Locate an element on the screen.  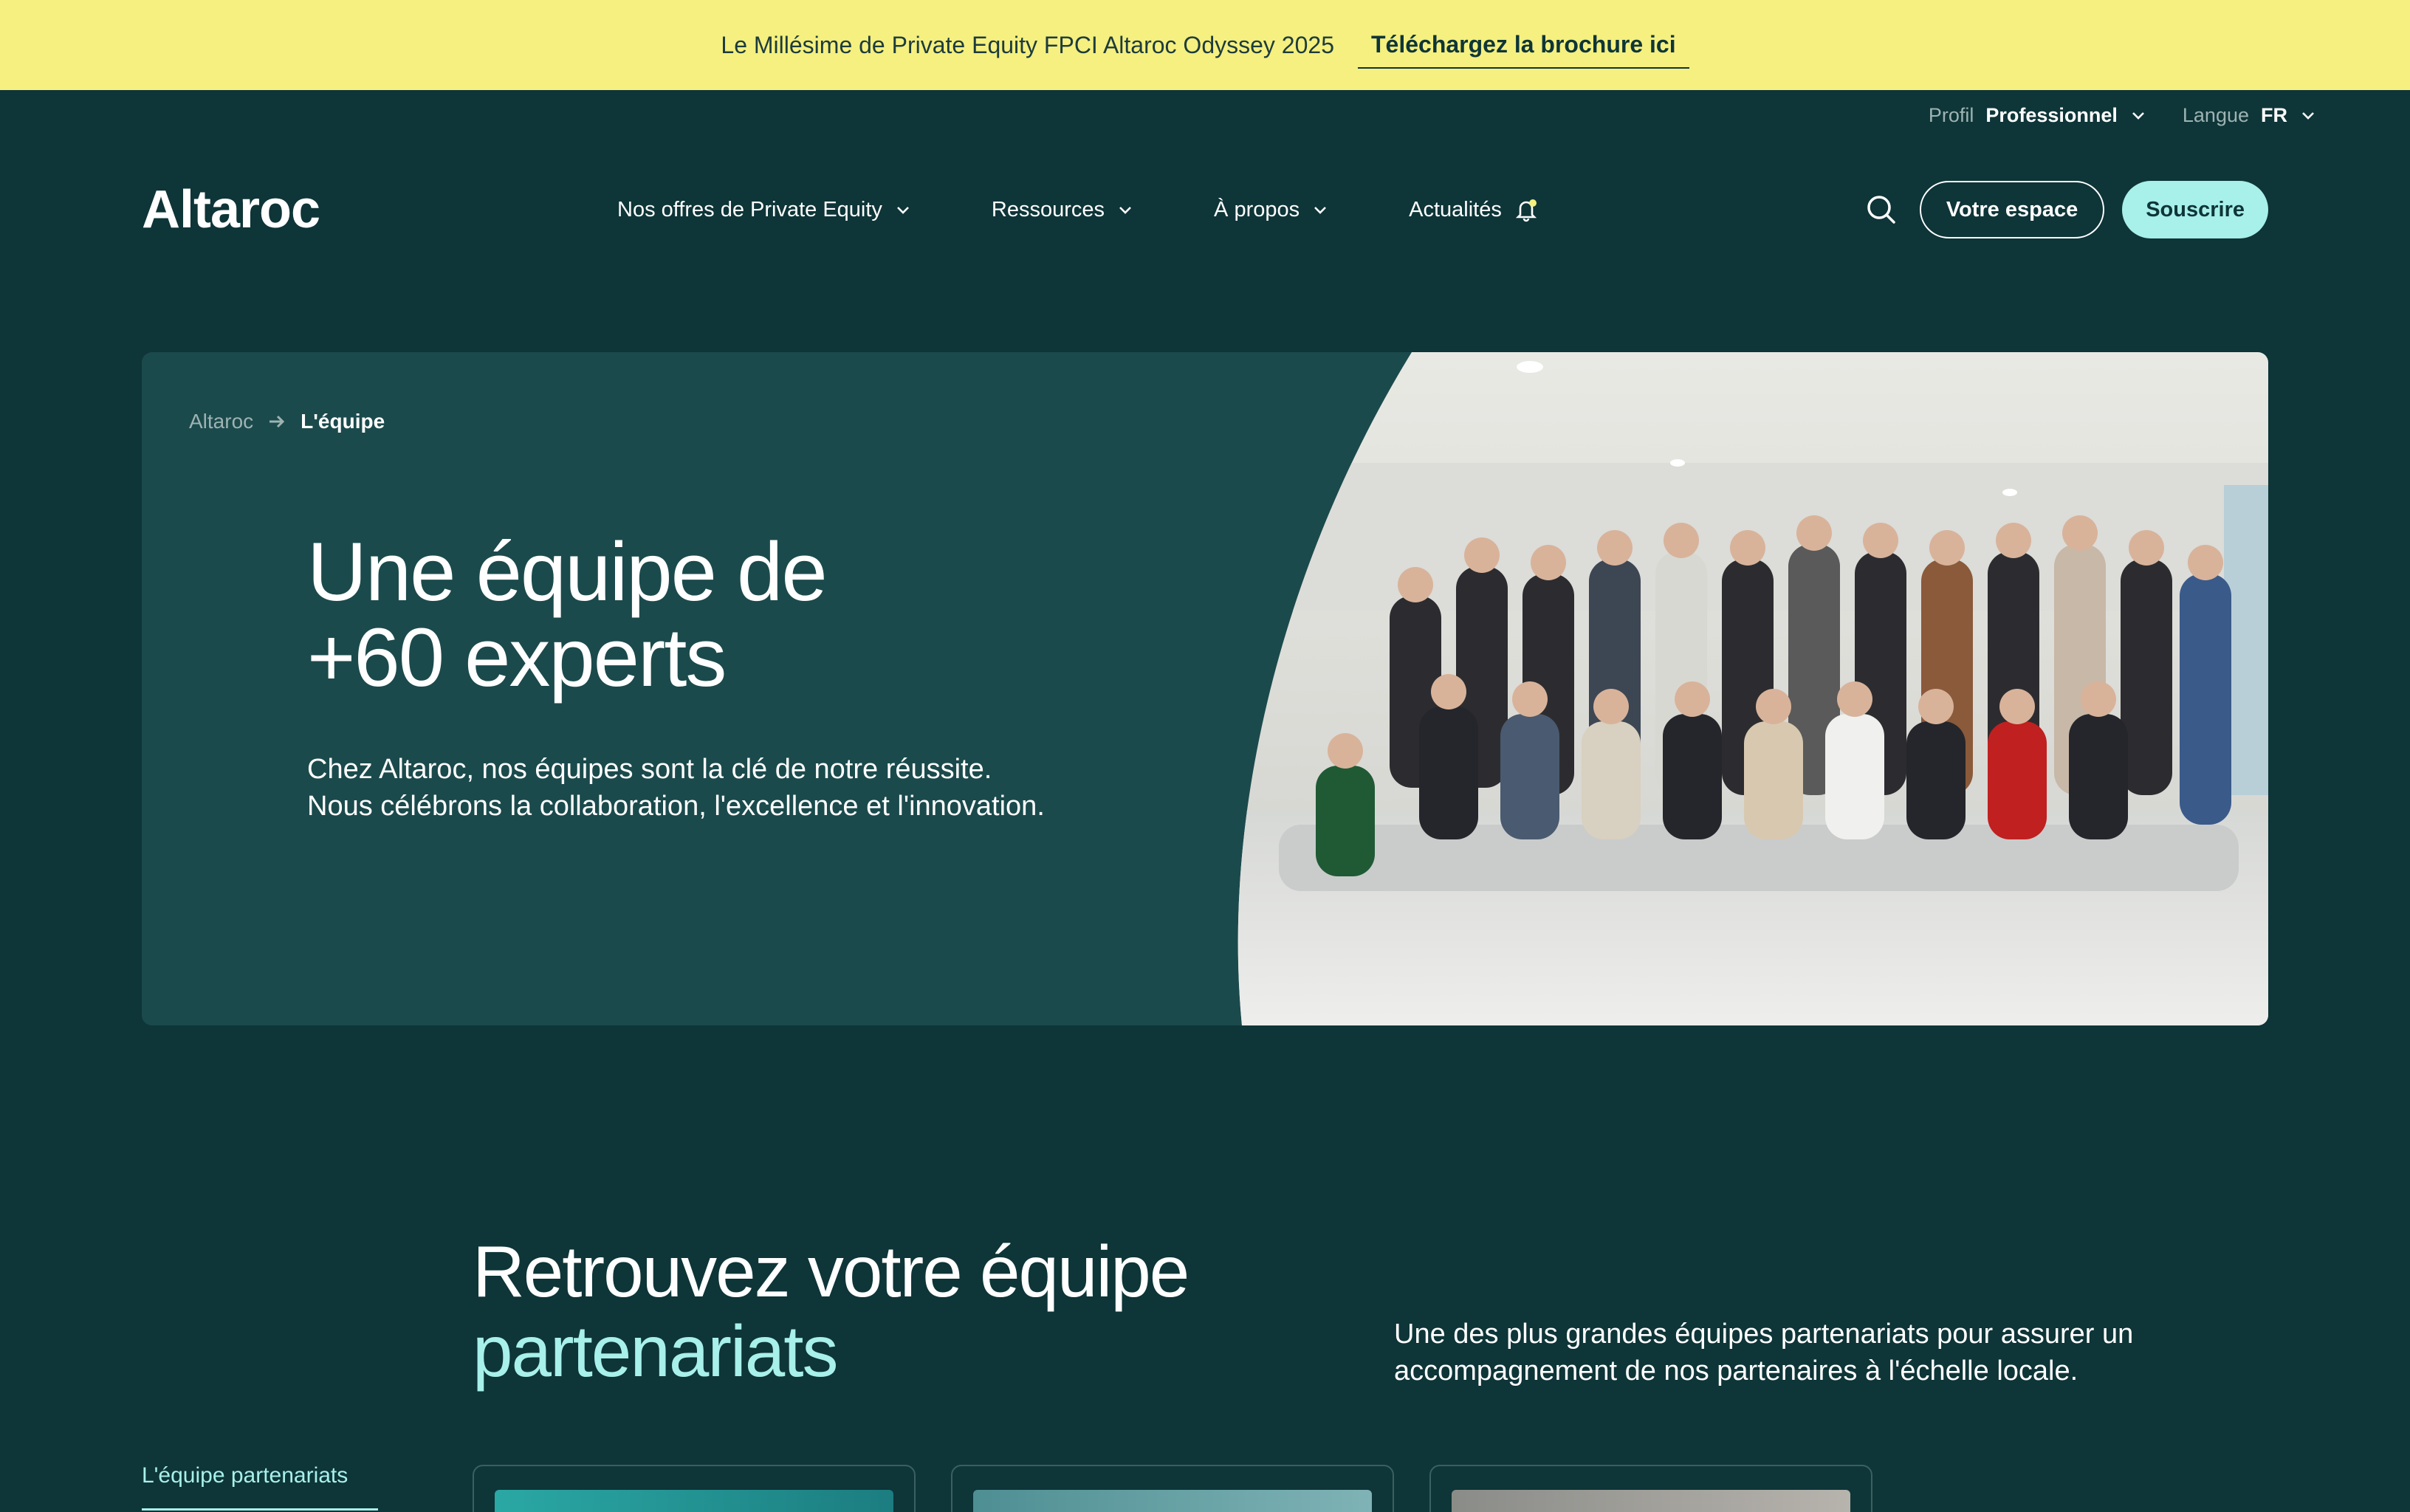
nav-item-label: Actualités is located at coordinates (1456, 209).